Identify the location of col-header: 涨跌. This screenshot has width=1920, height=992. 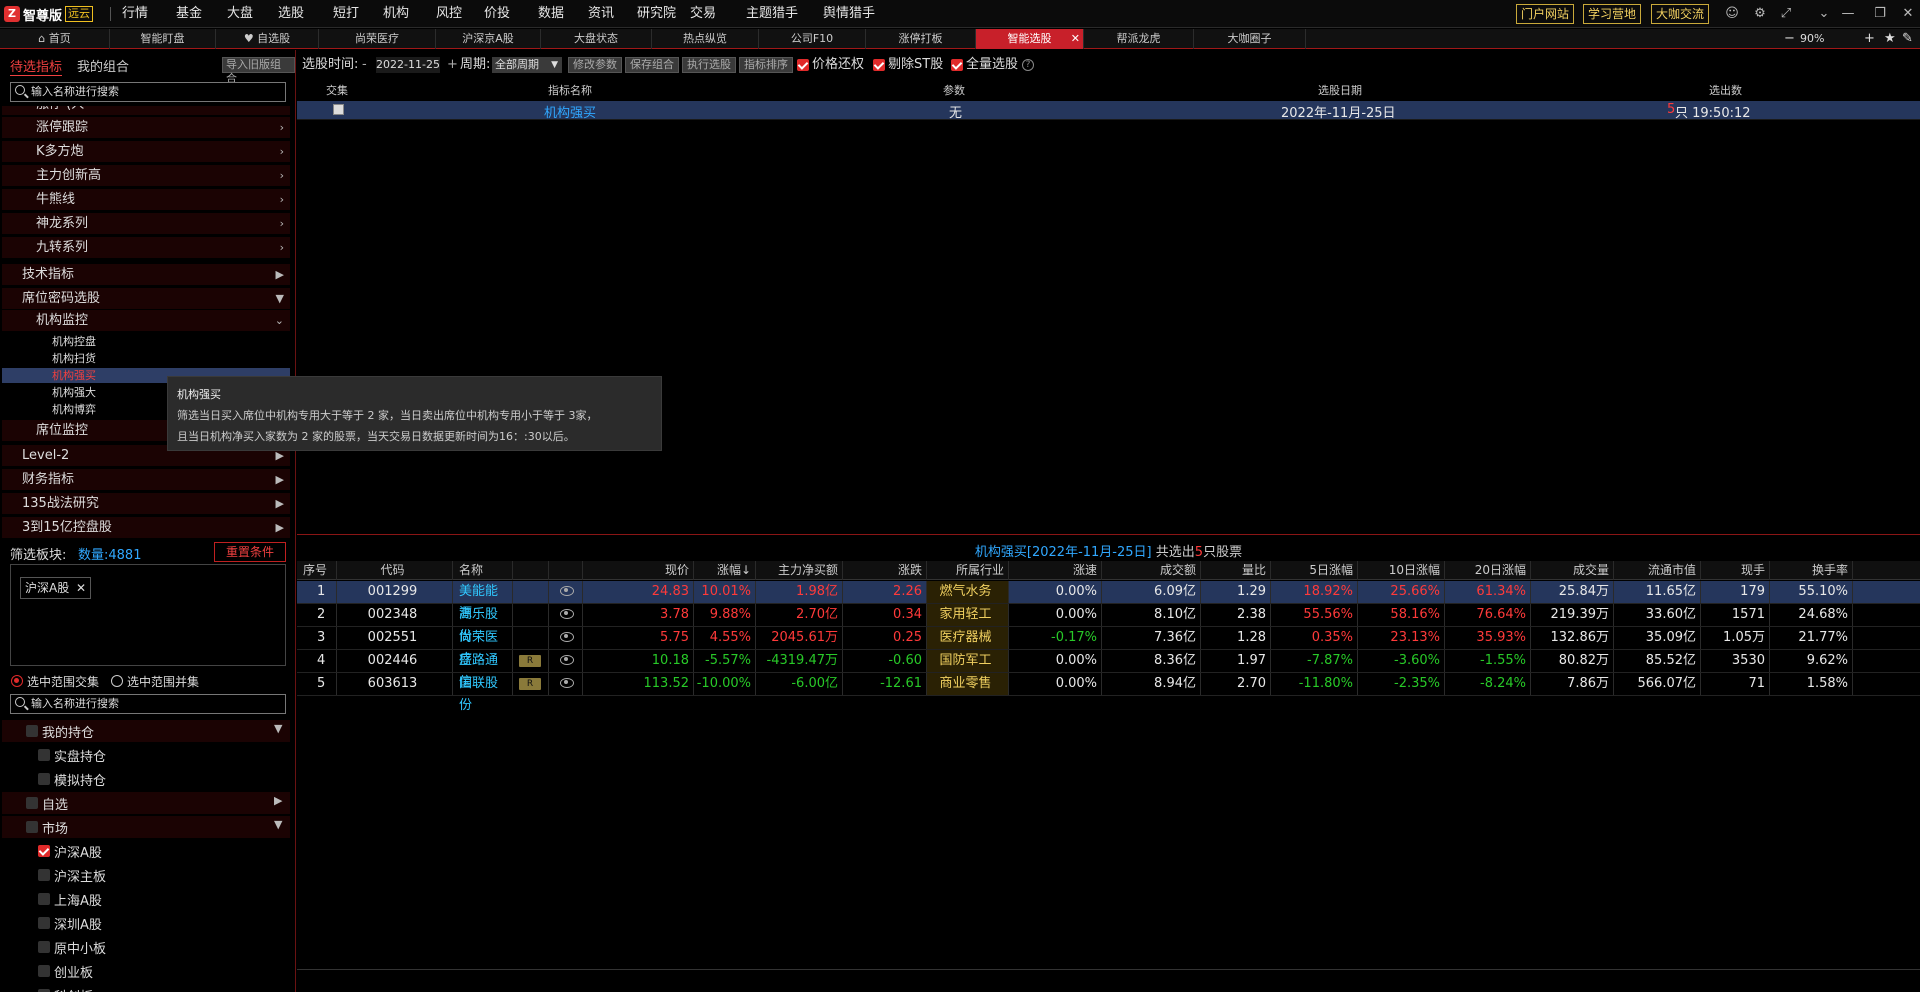
(885, 570).